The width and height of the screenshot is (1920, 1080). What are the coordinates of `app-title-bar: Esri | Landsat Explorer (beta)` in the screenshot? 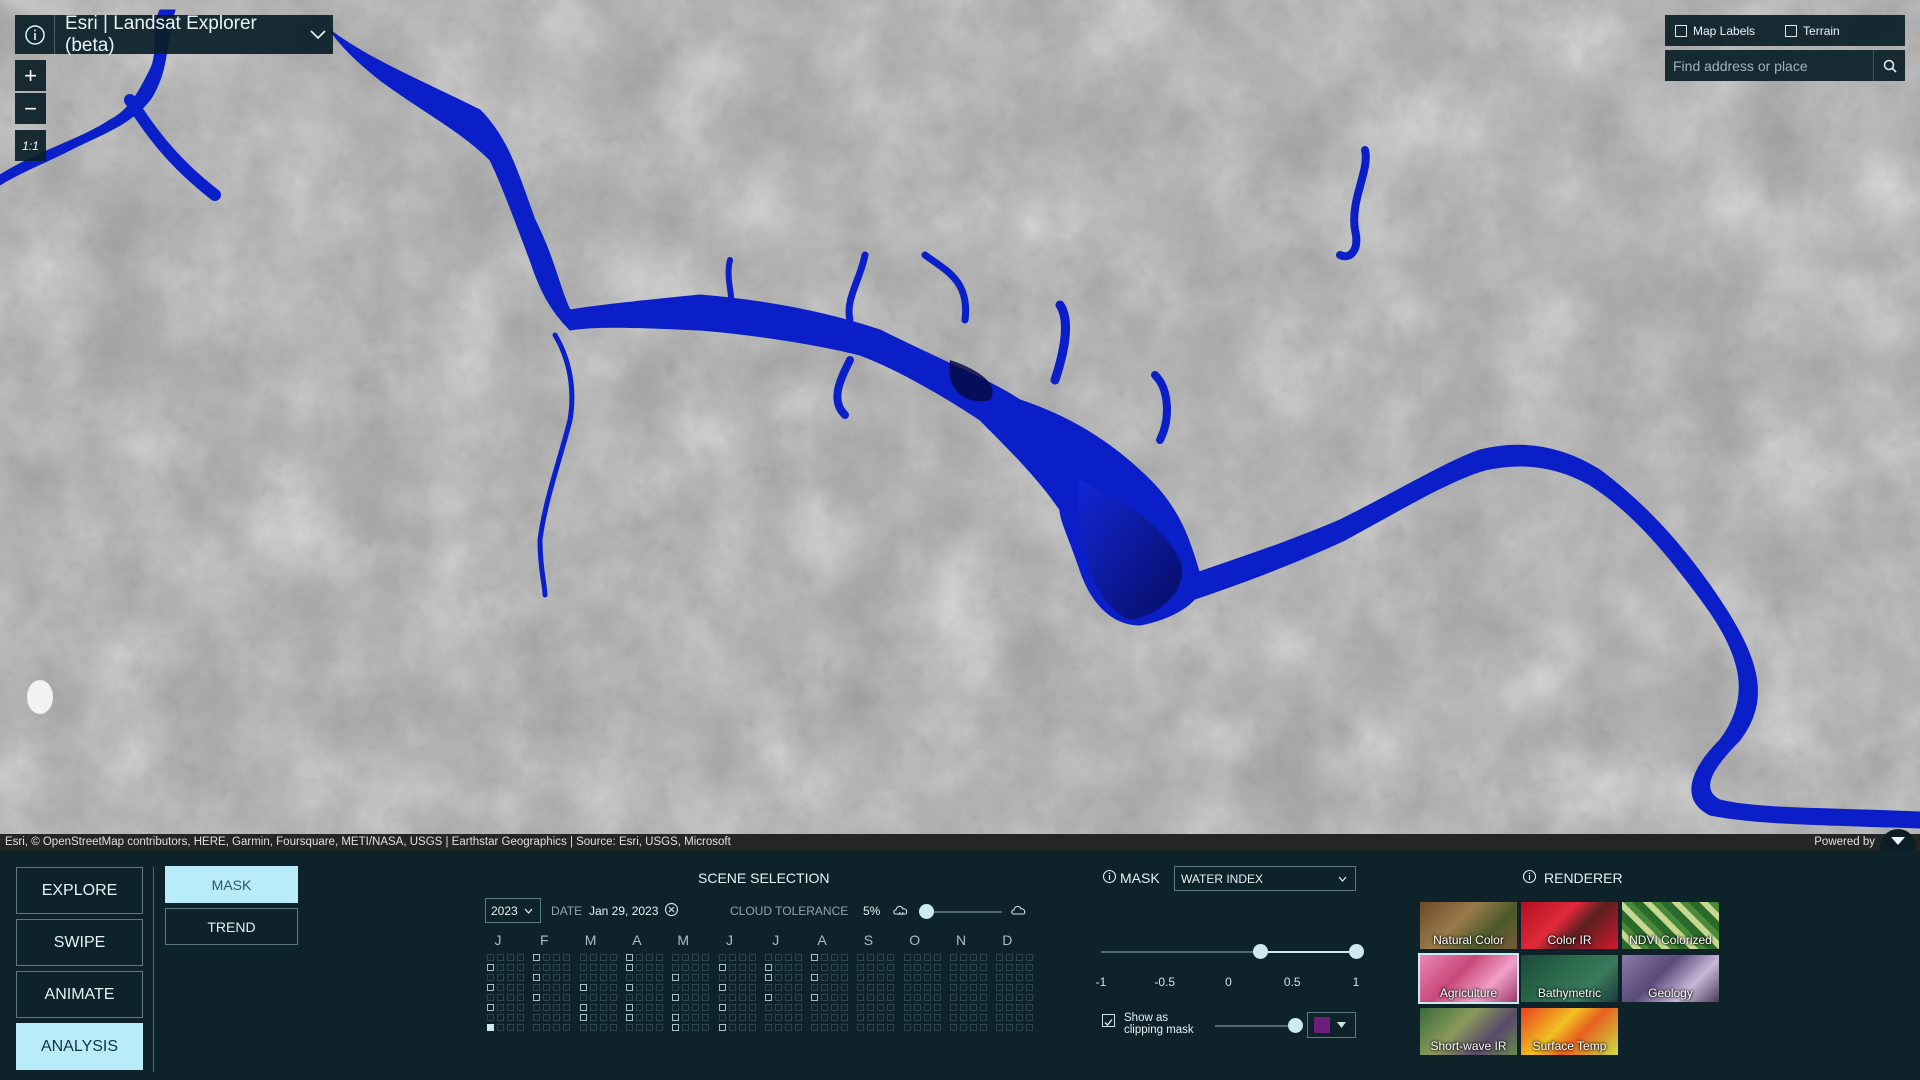 It's located at (174, 34).